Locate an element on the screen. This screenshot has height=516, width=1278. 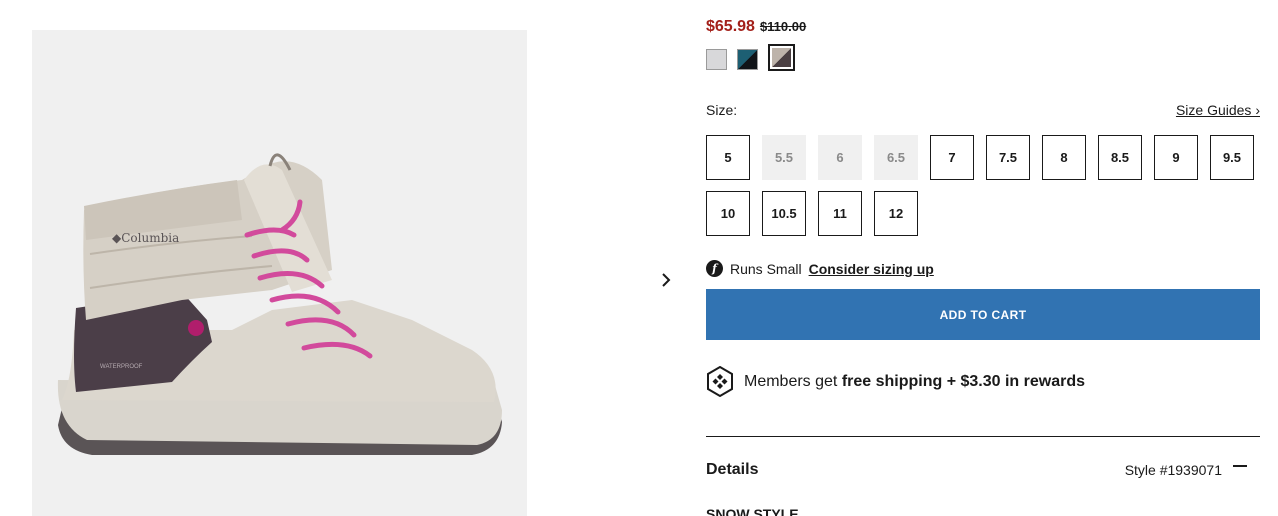
swatch-taupe-dark is located at coordinates (781, 57).